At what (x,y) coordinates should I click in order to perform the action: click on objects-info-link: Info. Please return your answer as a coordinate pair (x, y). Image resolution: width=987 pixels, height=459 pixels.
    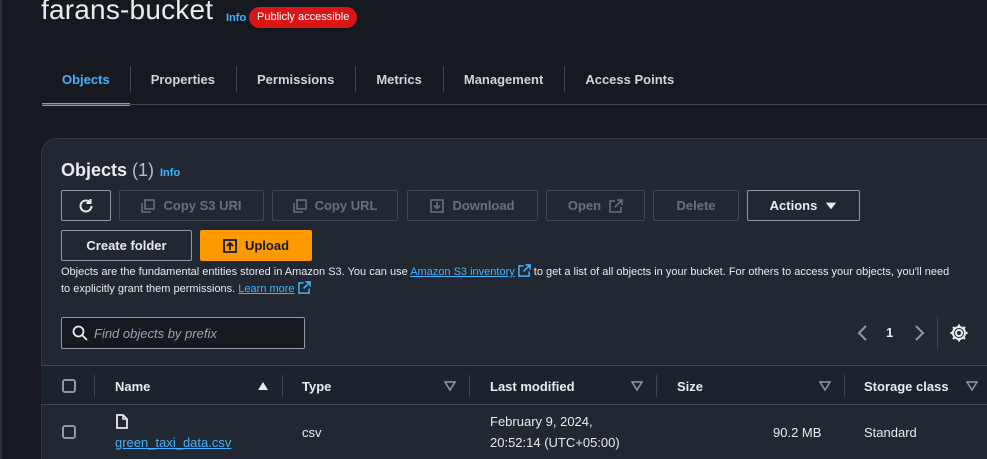
    Looking at the image, I should click on (170, 173).